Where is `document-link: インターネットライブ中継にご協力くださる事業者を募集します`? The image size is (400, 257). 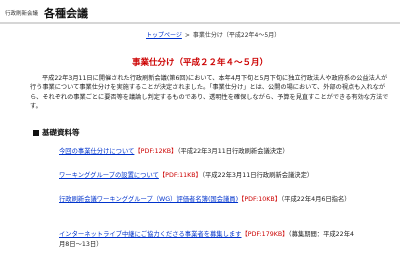
document-link: インターネットライブ中継にご協力くださる事業者を募集します is located at coordinates (150, 234).